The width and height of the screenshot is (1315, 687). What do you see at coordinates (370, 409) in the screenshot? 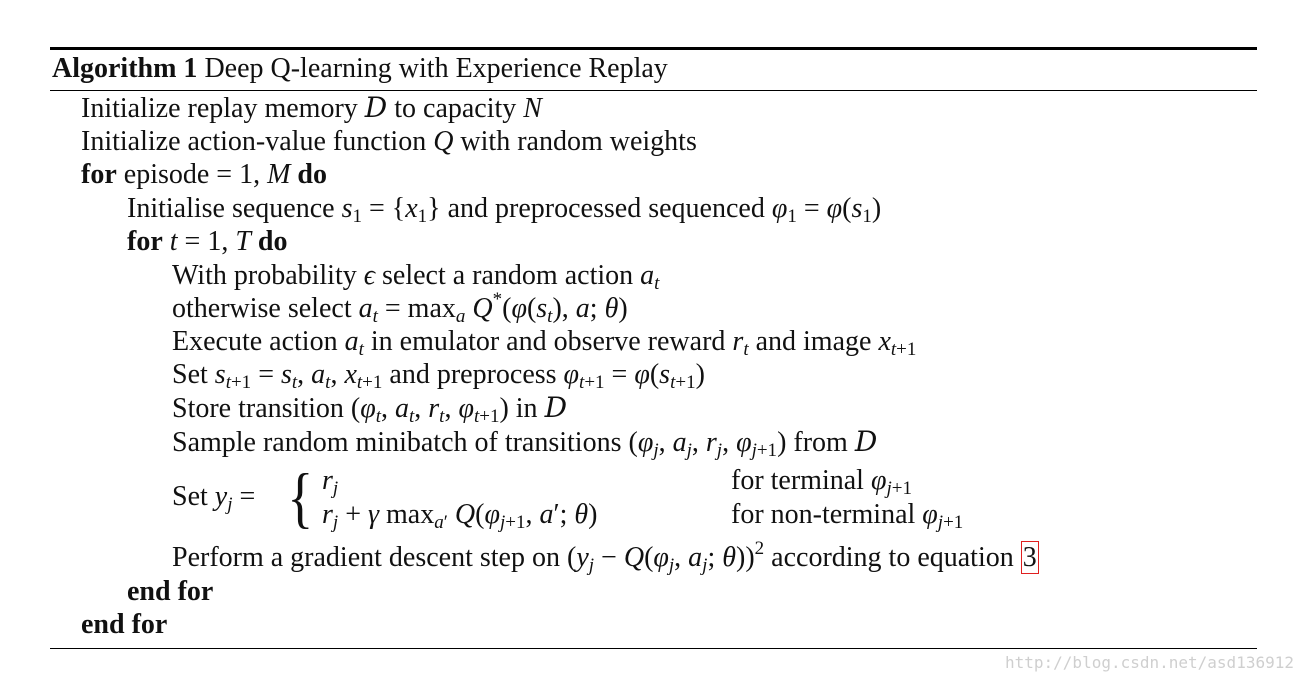
I see `line-store: Store transition (φt, at, rt, φt+1) in D` at bounding box center [370, 409].